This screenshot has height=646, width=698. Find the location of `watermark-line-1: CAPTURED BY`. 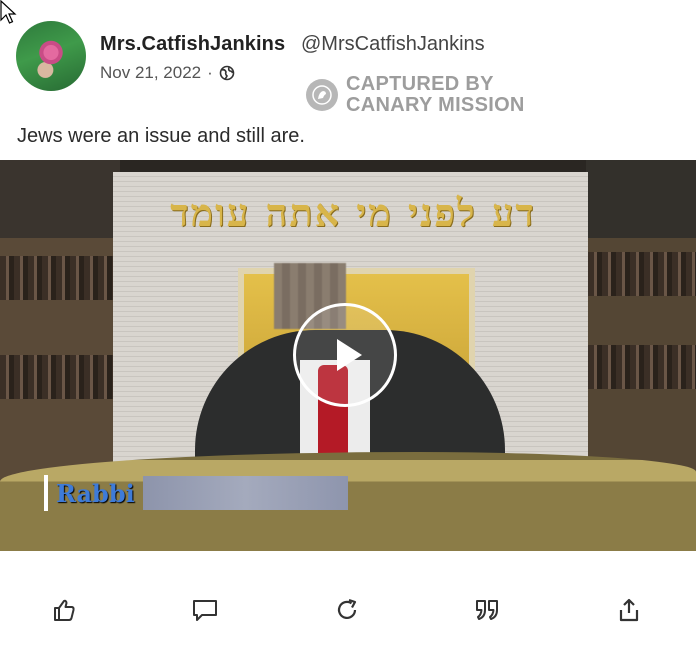

watermark-line-1: CAPTURED BY is located at coordinates (420, 84).